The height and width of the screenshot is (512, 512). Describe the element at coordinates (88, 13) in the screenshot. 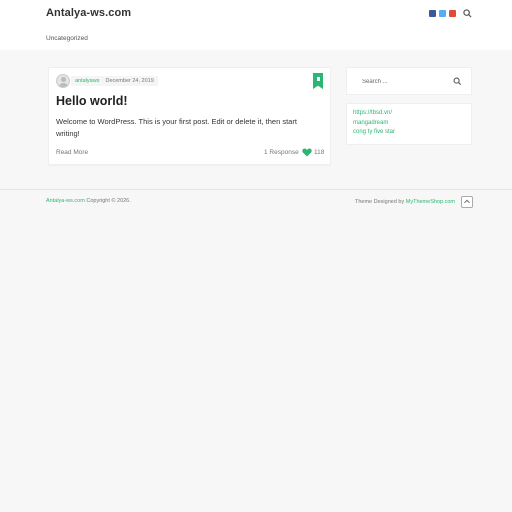

I see `site-title: Antalya-ws.com` at that location.